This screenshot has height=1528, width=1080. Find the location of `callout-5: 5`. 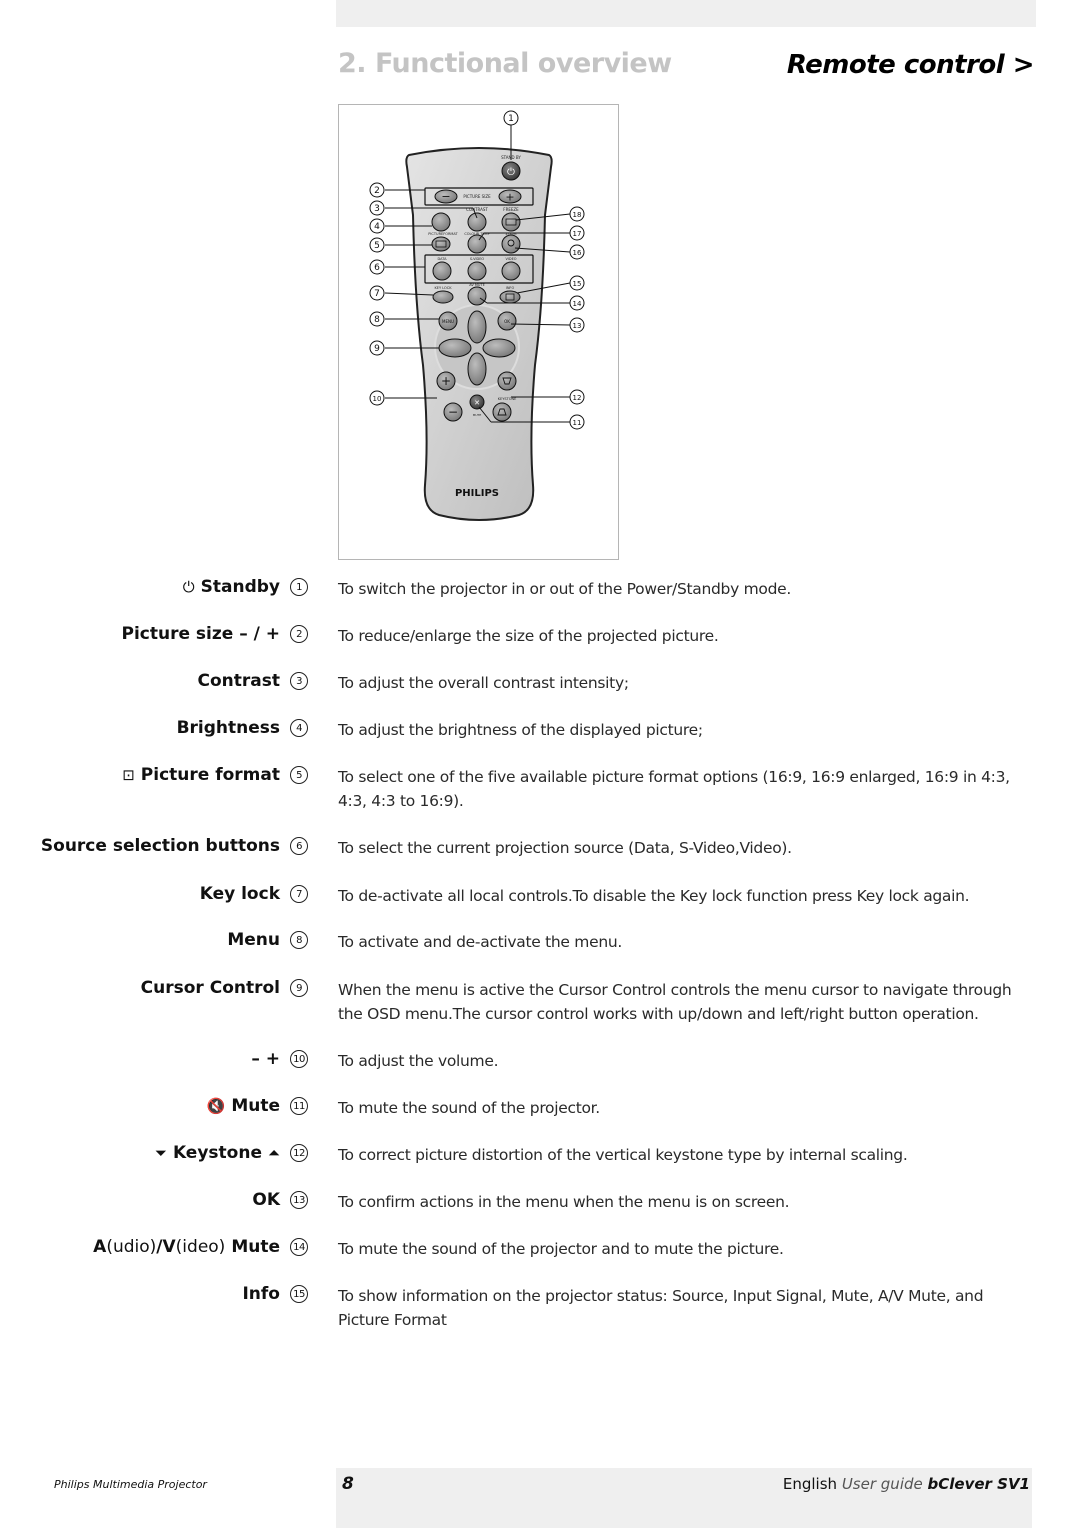

callout-5: 5 is located at coordinates (377, 245).